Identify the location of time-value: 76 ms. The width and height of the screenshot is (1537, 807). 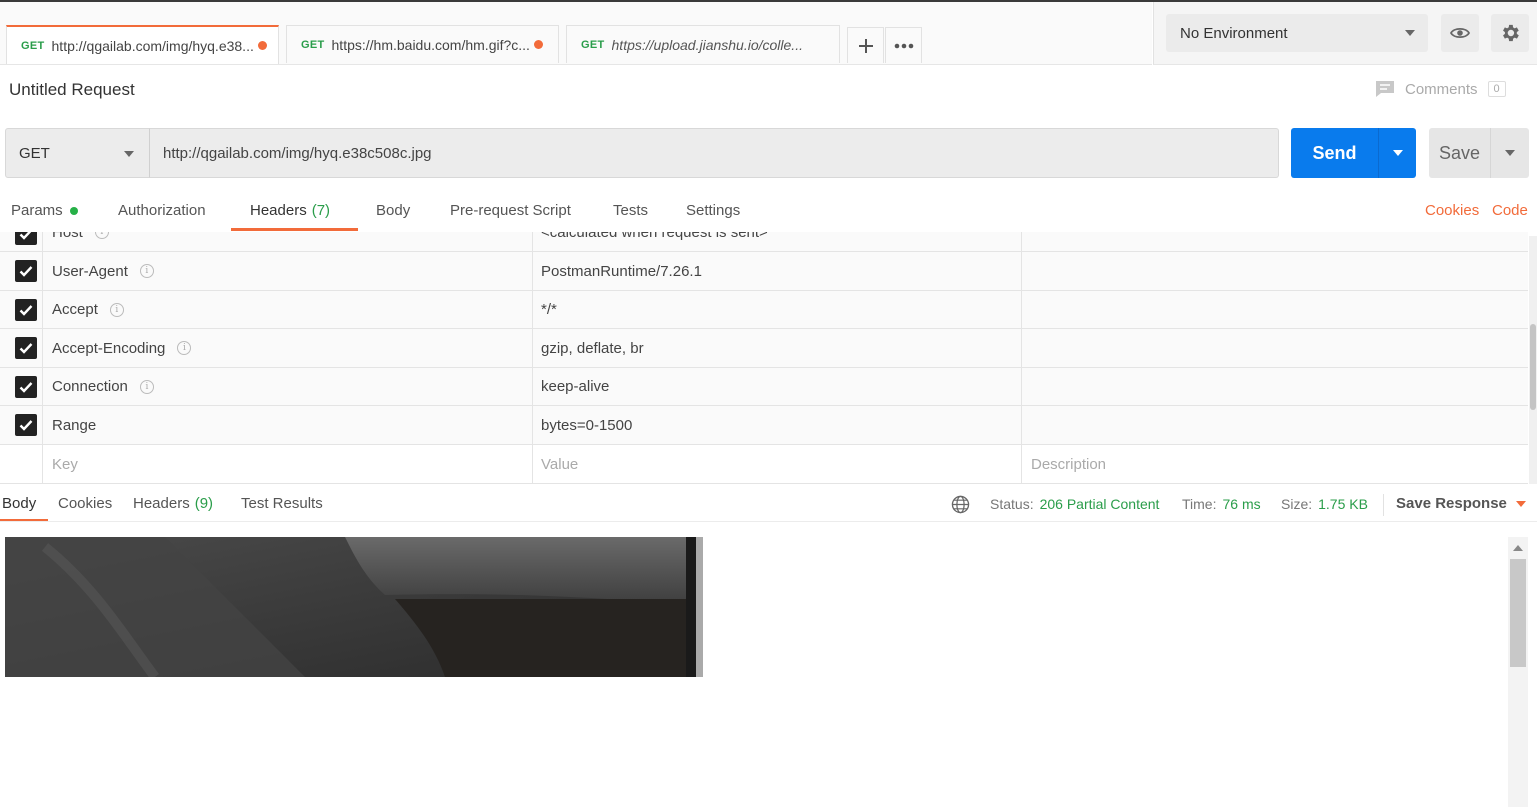
(1241, 504).